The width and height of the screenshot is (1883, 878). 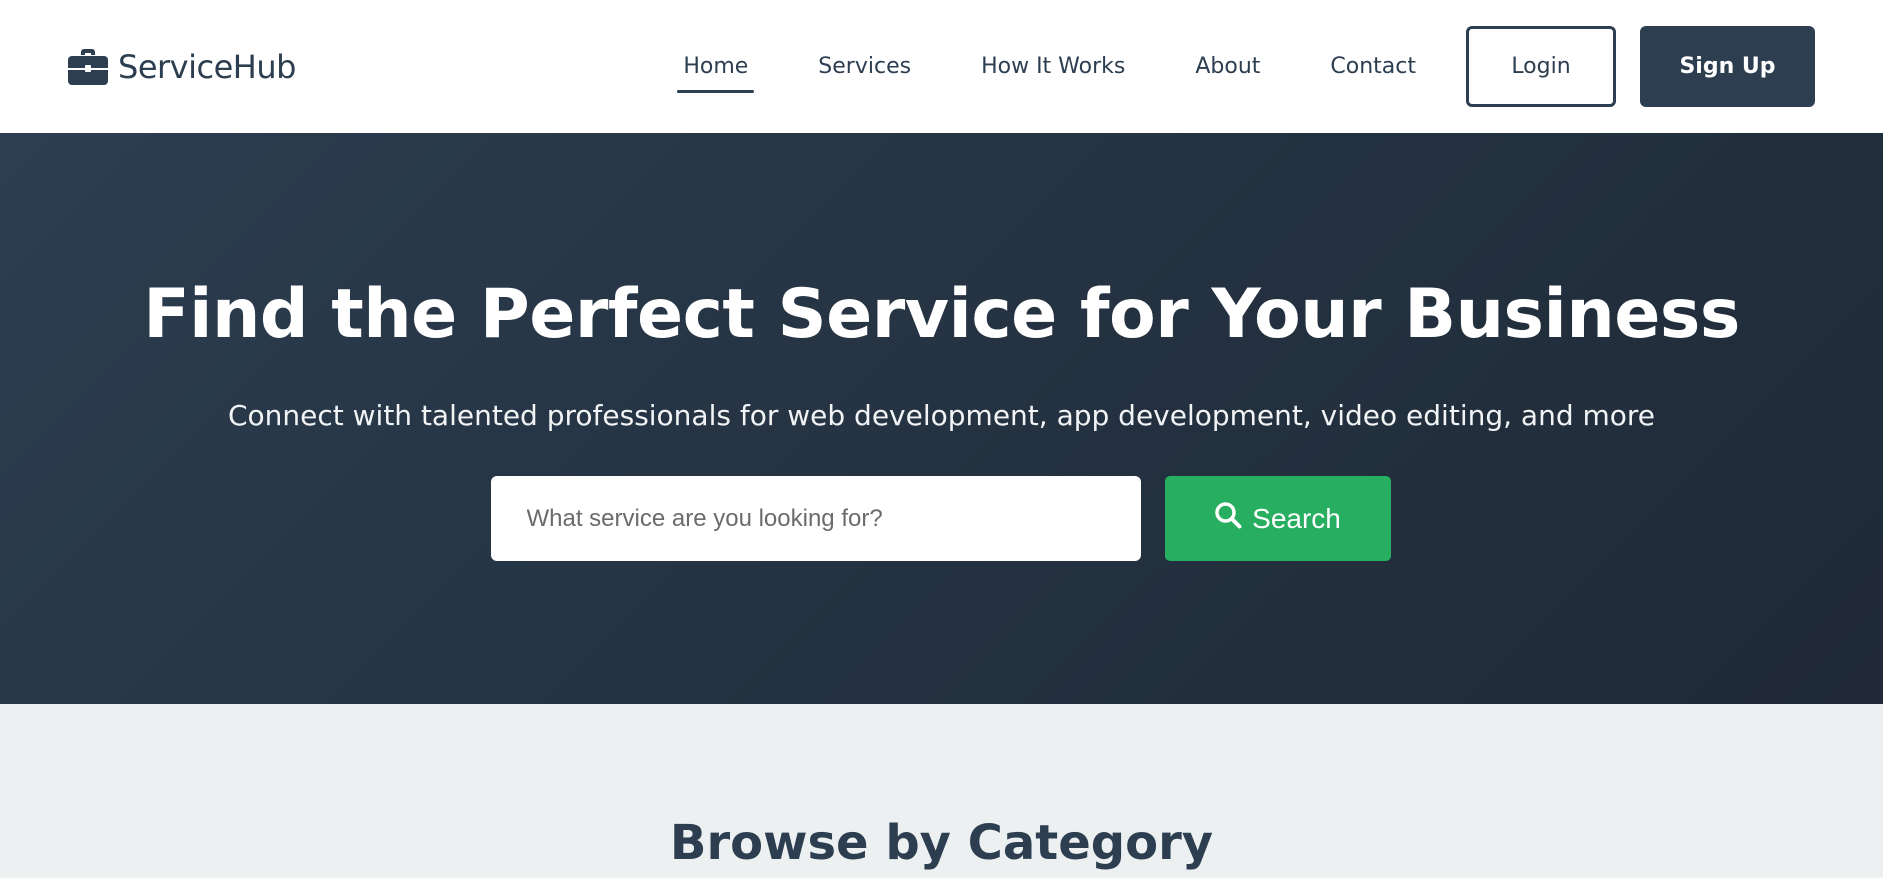 What do you see at coordinates (716, 69) in the screenshot?
I see `nav-link-home: Home` at bounding box center [716, 69].